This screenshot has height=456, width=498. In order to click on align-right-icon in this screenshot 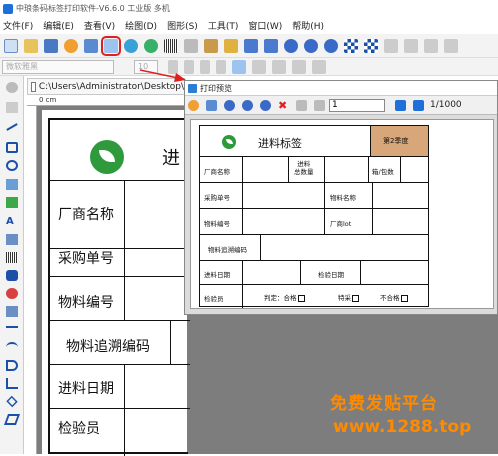, I will do `click(431, 45)`.